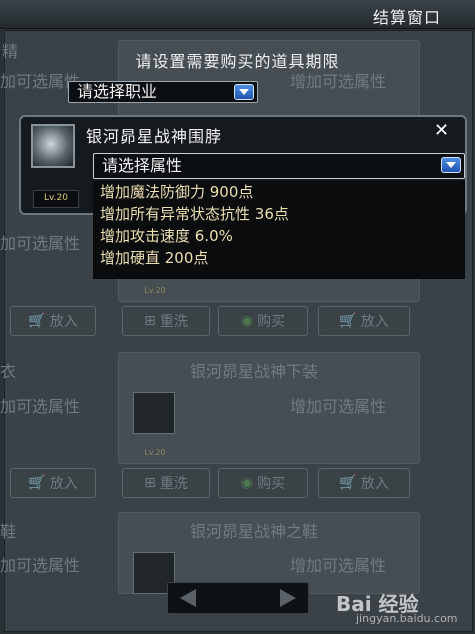  I want to click on close-icon: ✕, so click(441, 130).